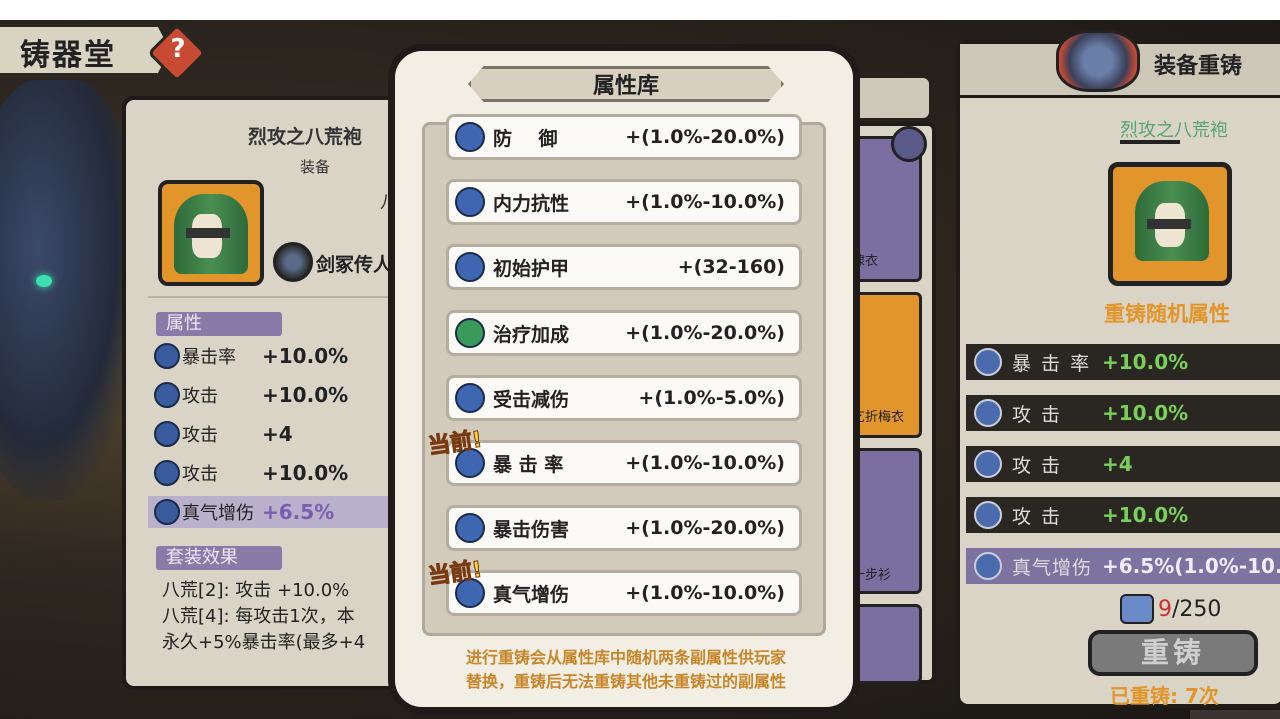  I want to click on attributes-label: 属性, so click(219, 324).